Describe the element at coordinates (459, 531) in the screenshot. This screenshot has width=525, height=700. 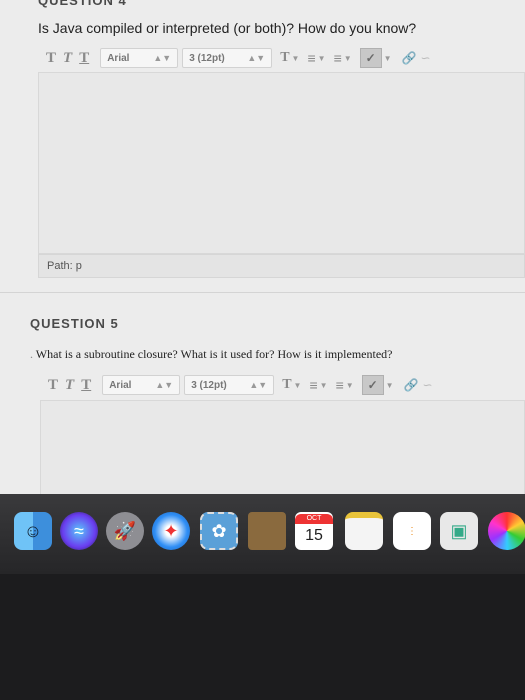
I see `preview-icon: ▣` at that location.